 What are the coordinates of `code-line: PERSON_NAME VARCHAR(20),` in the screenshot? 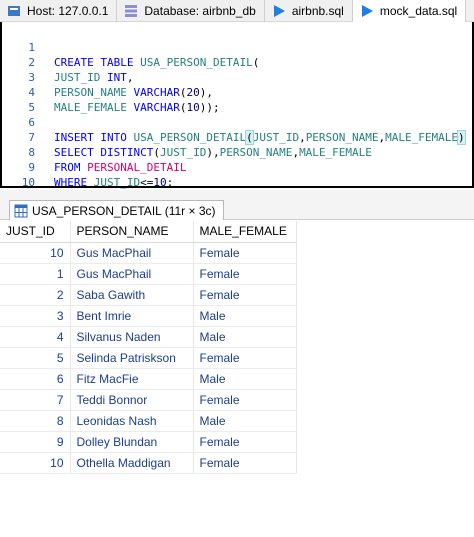 It's located at (133, 92).